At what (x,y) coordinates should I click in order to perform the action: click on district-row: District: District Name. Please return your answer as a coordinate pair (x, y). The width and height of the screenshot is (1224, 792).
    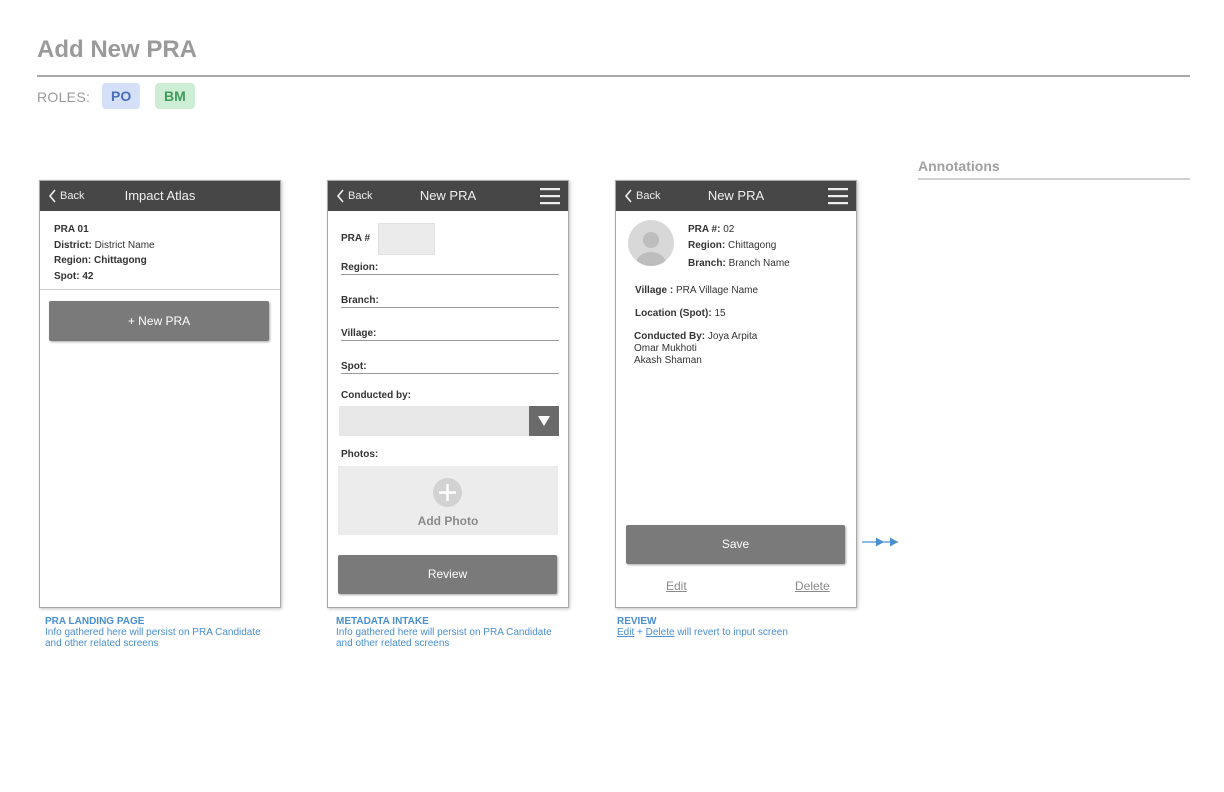
    Looking at the image, I should click on (104, 245).